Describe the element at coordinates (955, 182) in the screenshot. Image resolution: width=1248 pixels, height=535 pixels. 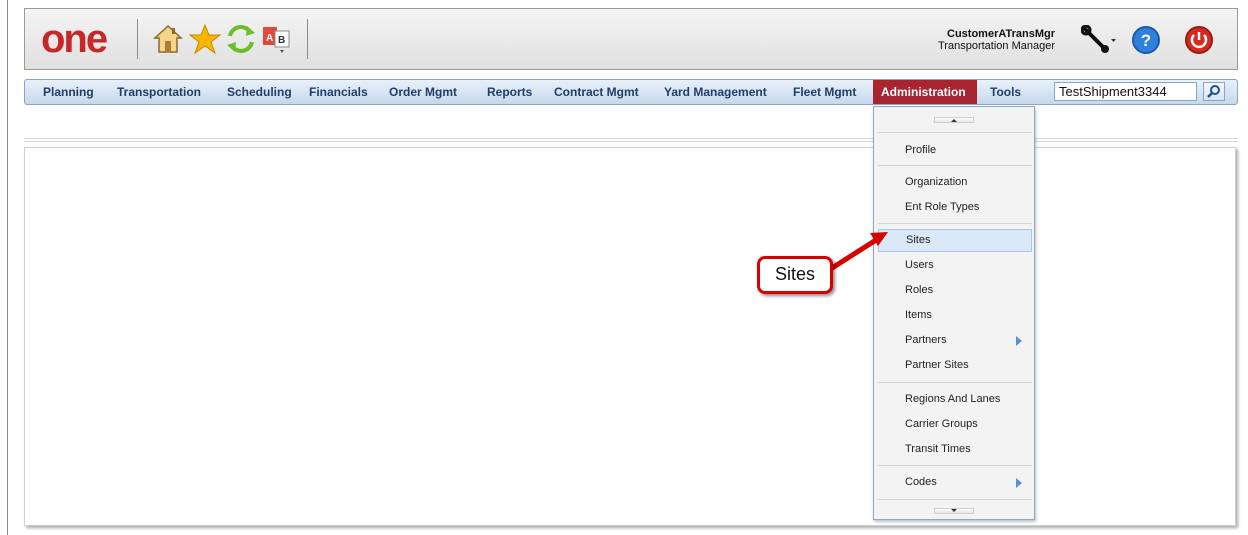
I see `menu-item-organization: Organization` at that location.